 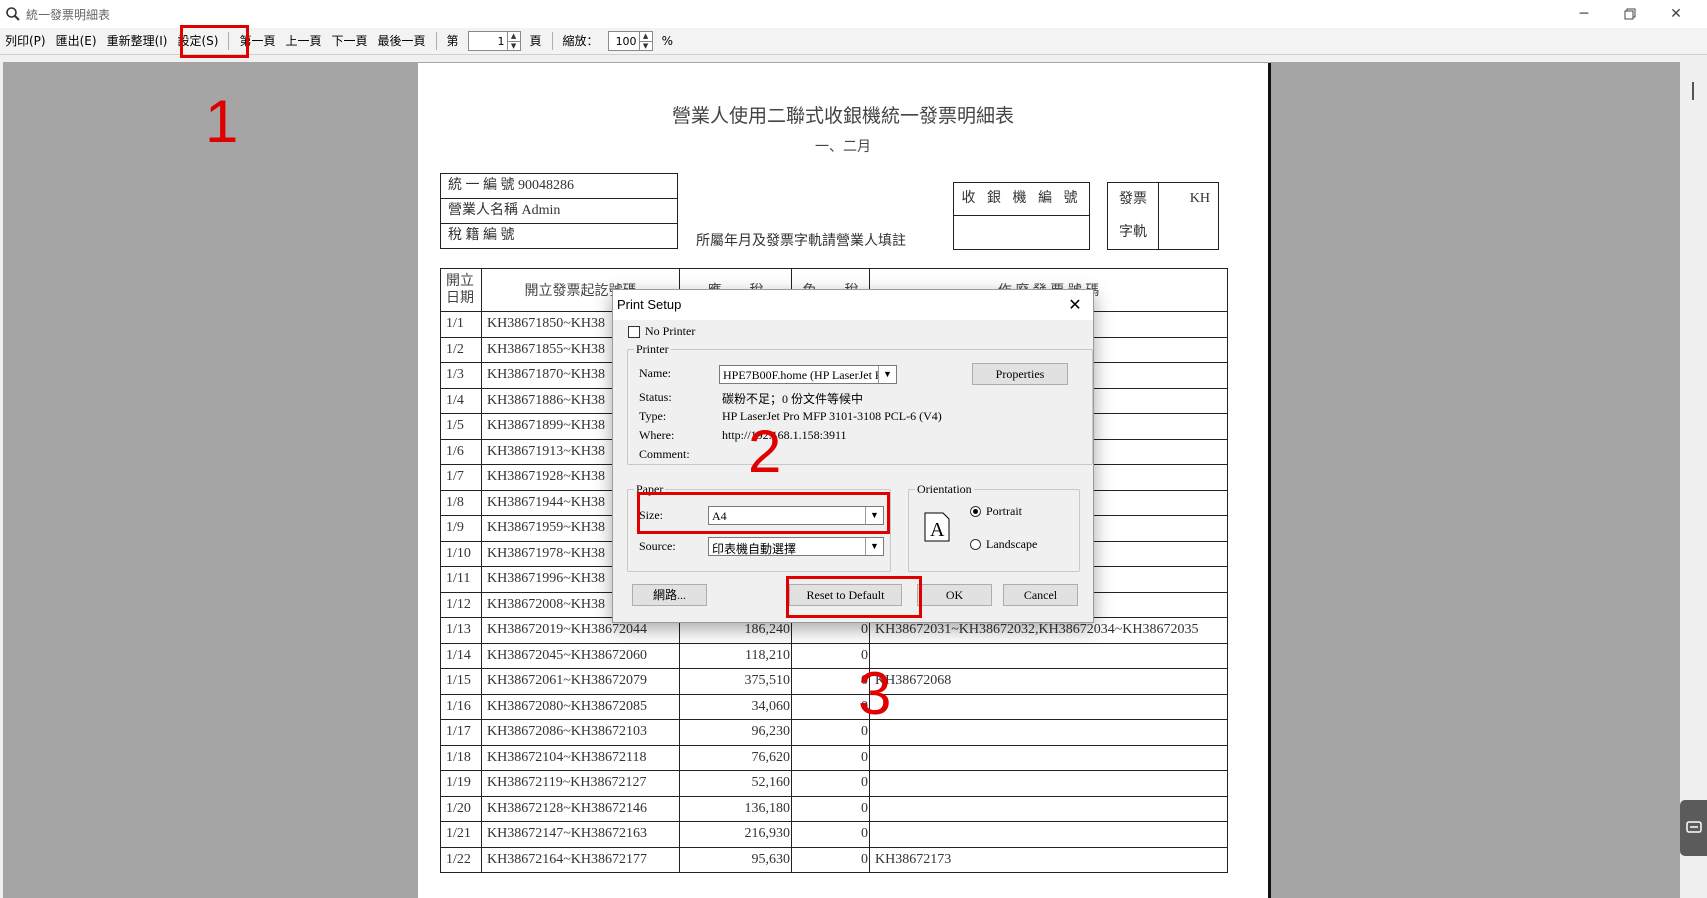 What do you see at coordinates (834, 655) in the screenshot?
I see `table-row: 1/14 KH38672045~KH38672060 118,210 0` at bounding box center [834, 655].